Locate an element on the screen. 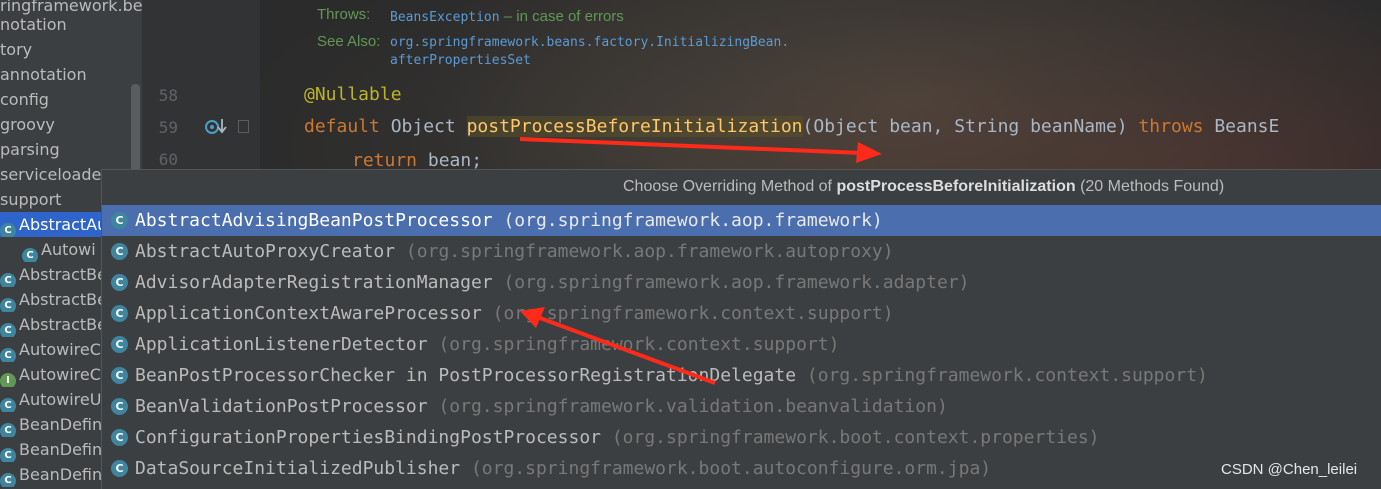 The image size is (1381, 489). tree-item-label: tory is located at coordinates (16, 49).